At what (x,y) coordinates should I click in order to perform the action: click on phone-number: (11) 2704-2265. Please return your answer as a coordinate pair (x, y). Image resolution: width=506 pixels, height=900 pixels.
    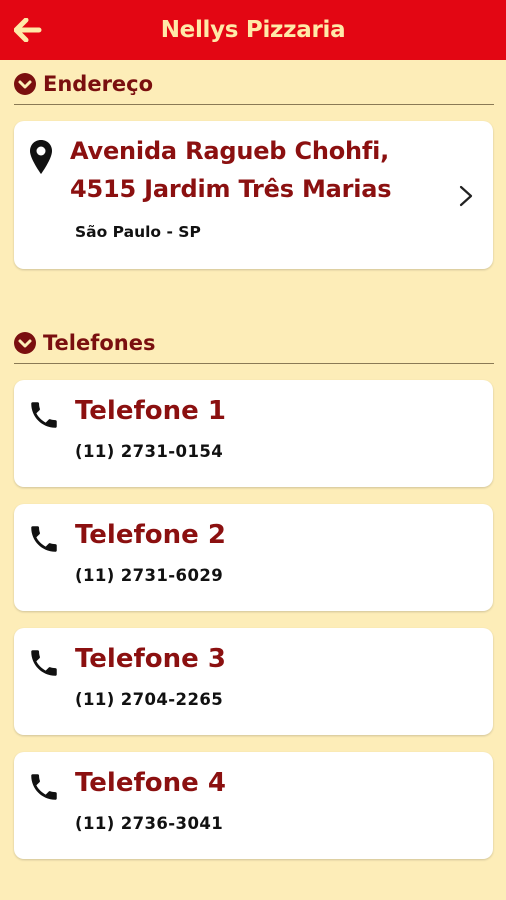
    Looking at the image, I should click on (149, 699).